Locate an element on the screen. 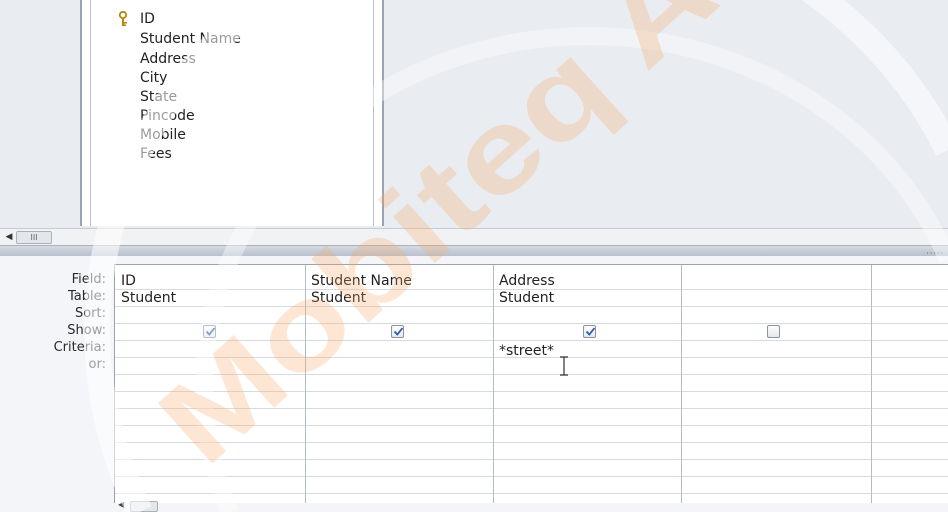  field-list-item: Fees is located at coordinates (156, 154).